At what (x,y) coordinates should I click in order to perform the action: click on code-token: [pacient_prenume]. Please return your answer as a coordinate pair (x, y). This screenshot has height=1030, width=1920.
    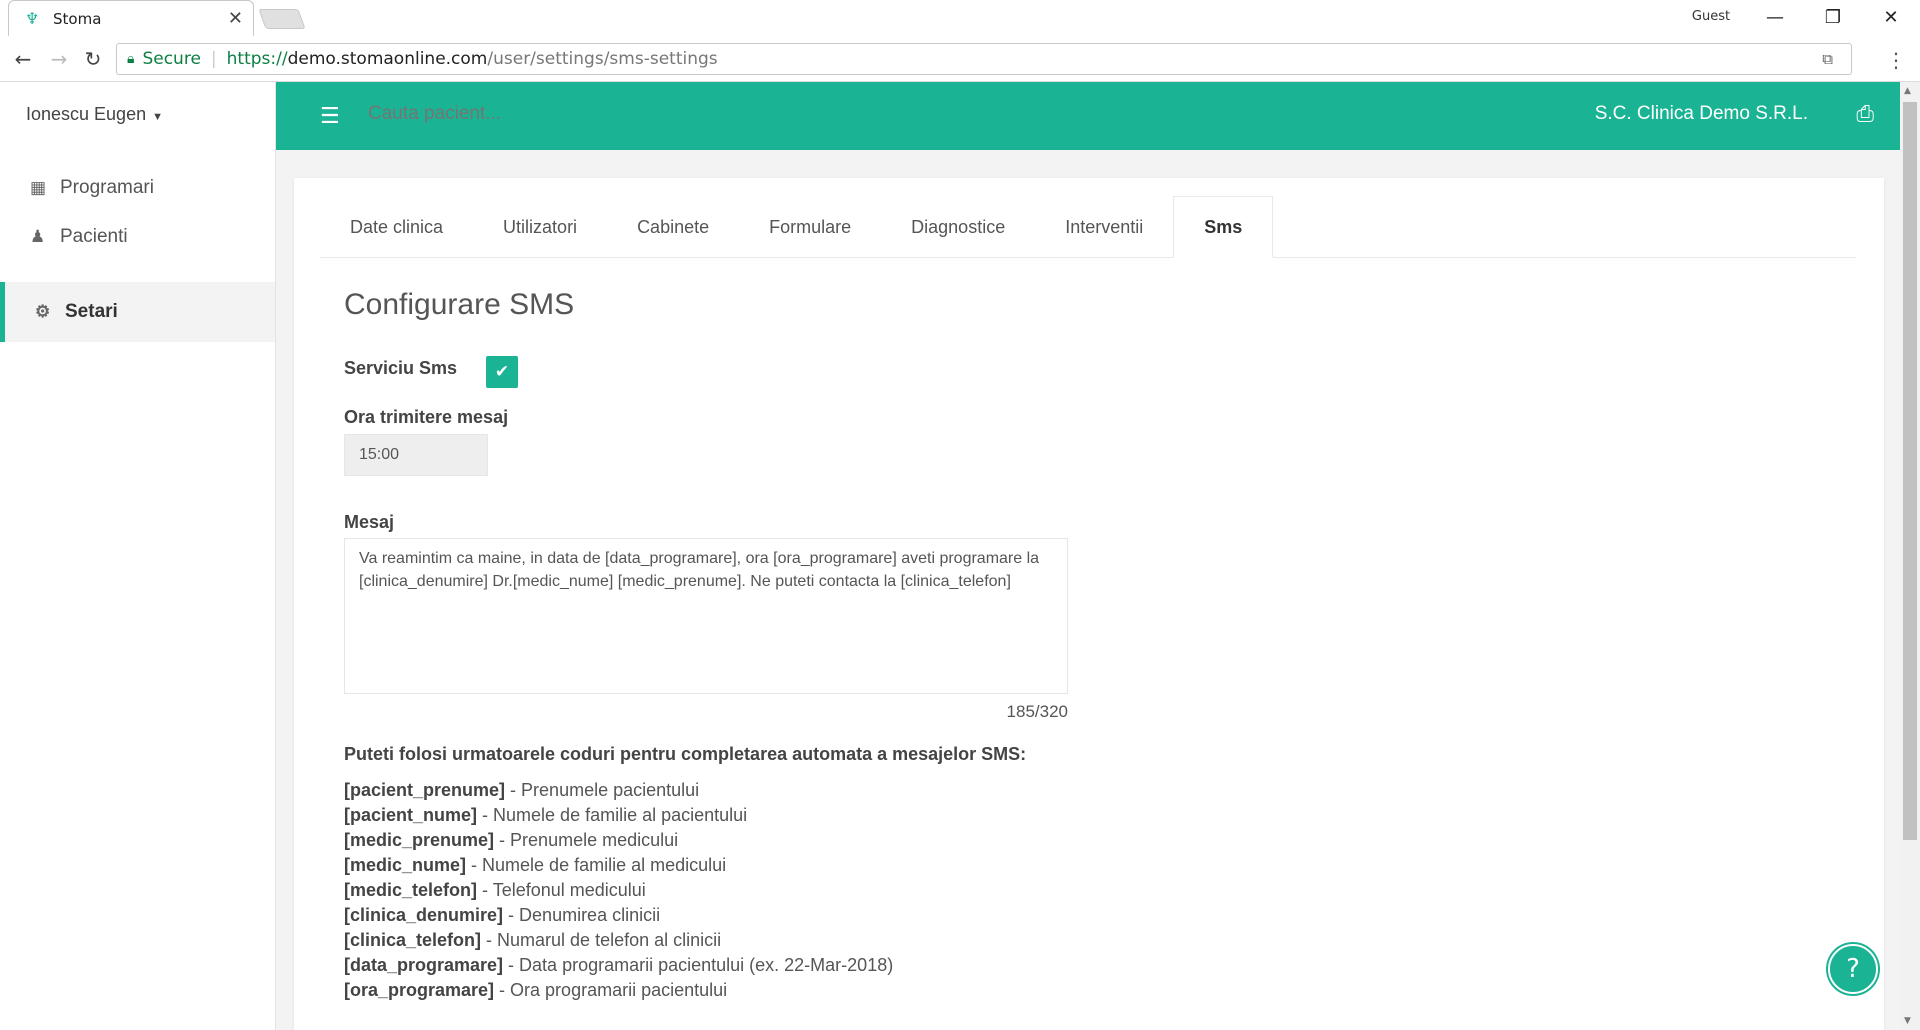
    Looking at the image, I should click on (425, 790).